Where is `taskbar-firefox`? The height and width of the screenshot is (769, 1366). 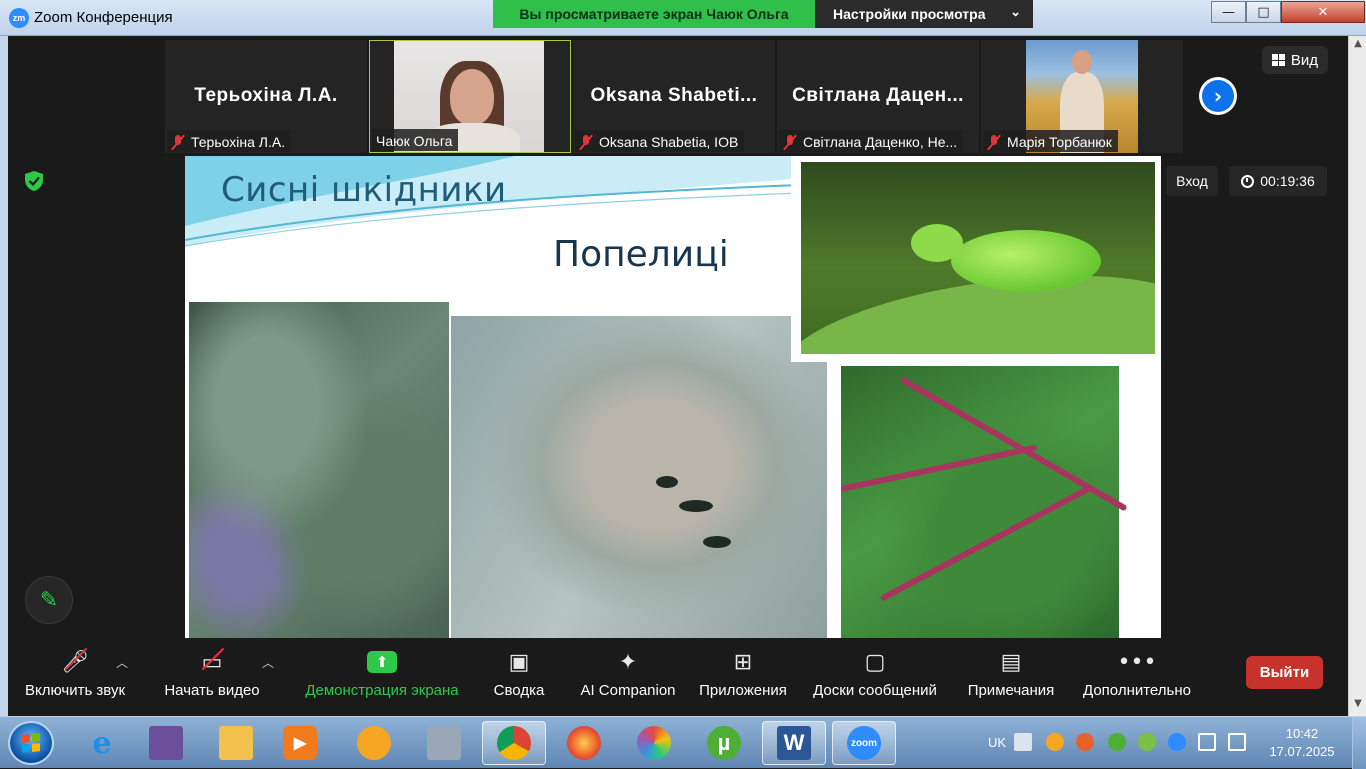 taskbar-firefox is located at coordinates (584, 743).